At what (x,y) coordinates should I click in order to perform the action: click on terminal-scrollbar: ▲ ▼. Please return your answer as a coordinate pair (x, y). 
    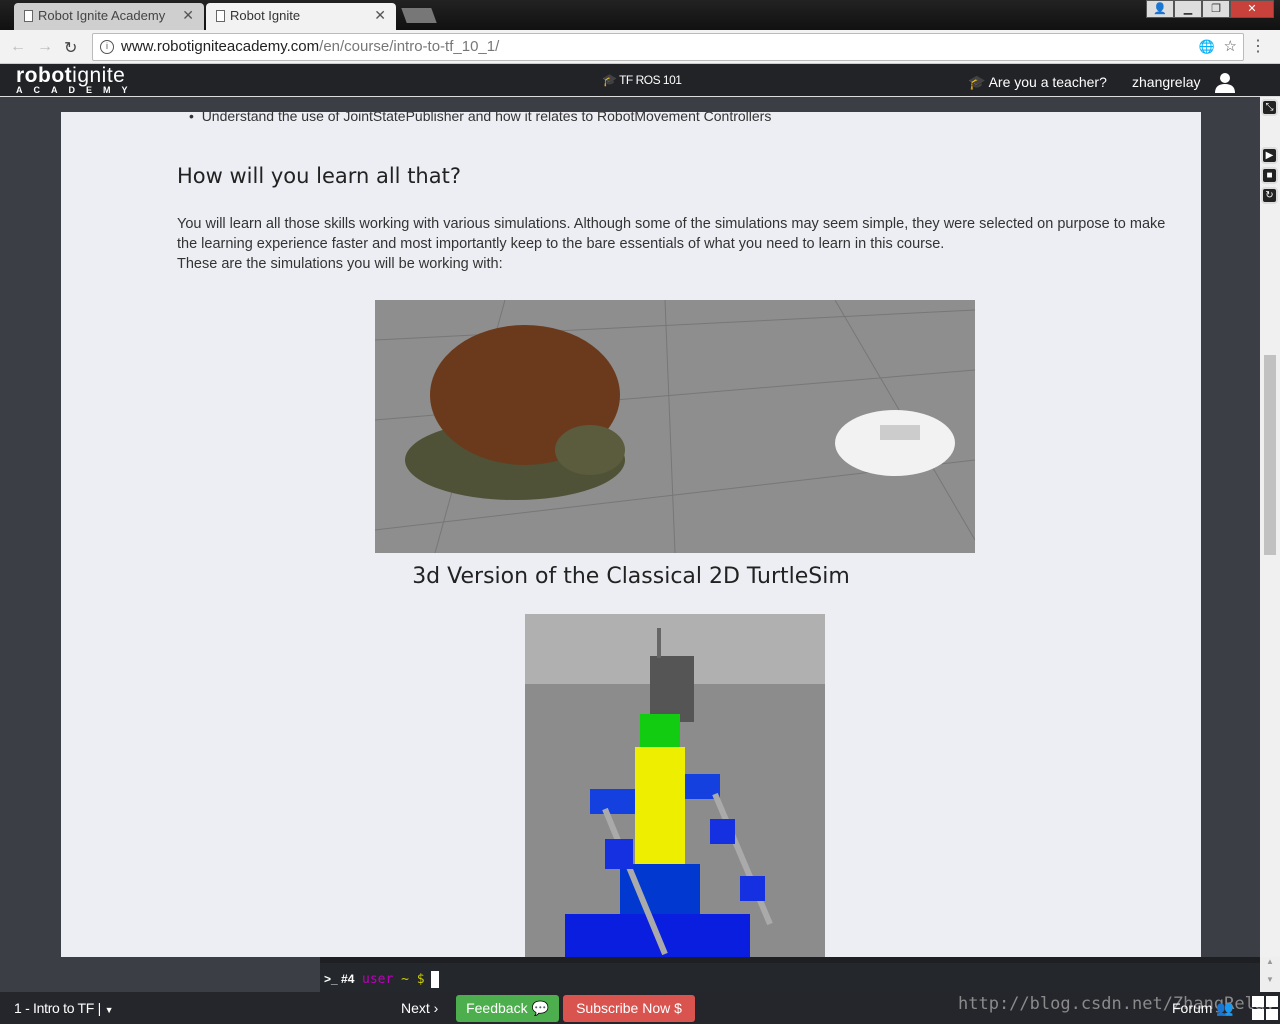
    Looking at the image, I should click on (1270, 974).